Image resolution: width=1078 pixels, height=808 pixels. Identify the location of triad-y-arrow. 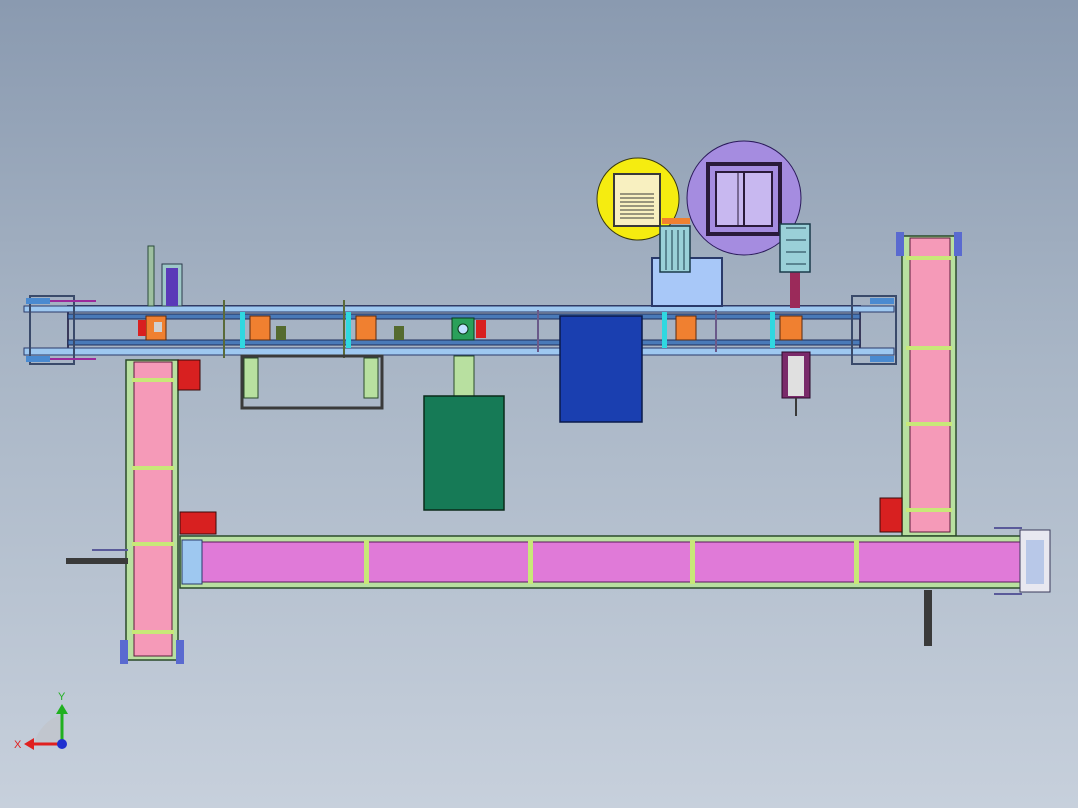
(62, 709).